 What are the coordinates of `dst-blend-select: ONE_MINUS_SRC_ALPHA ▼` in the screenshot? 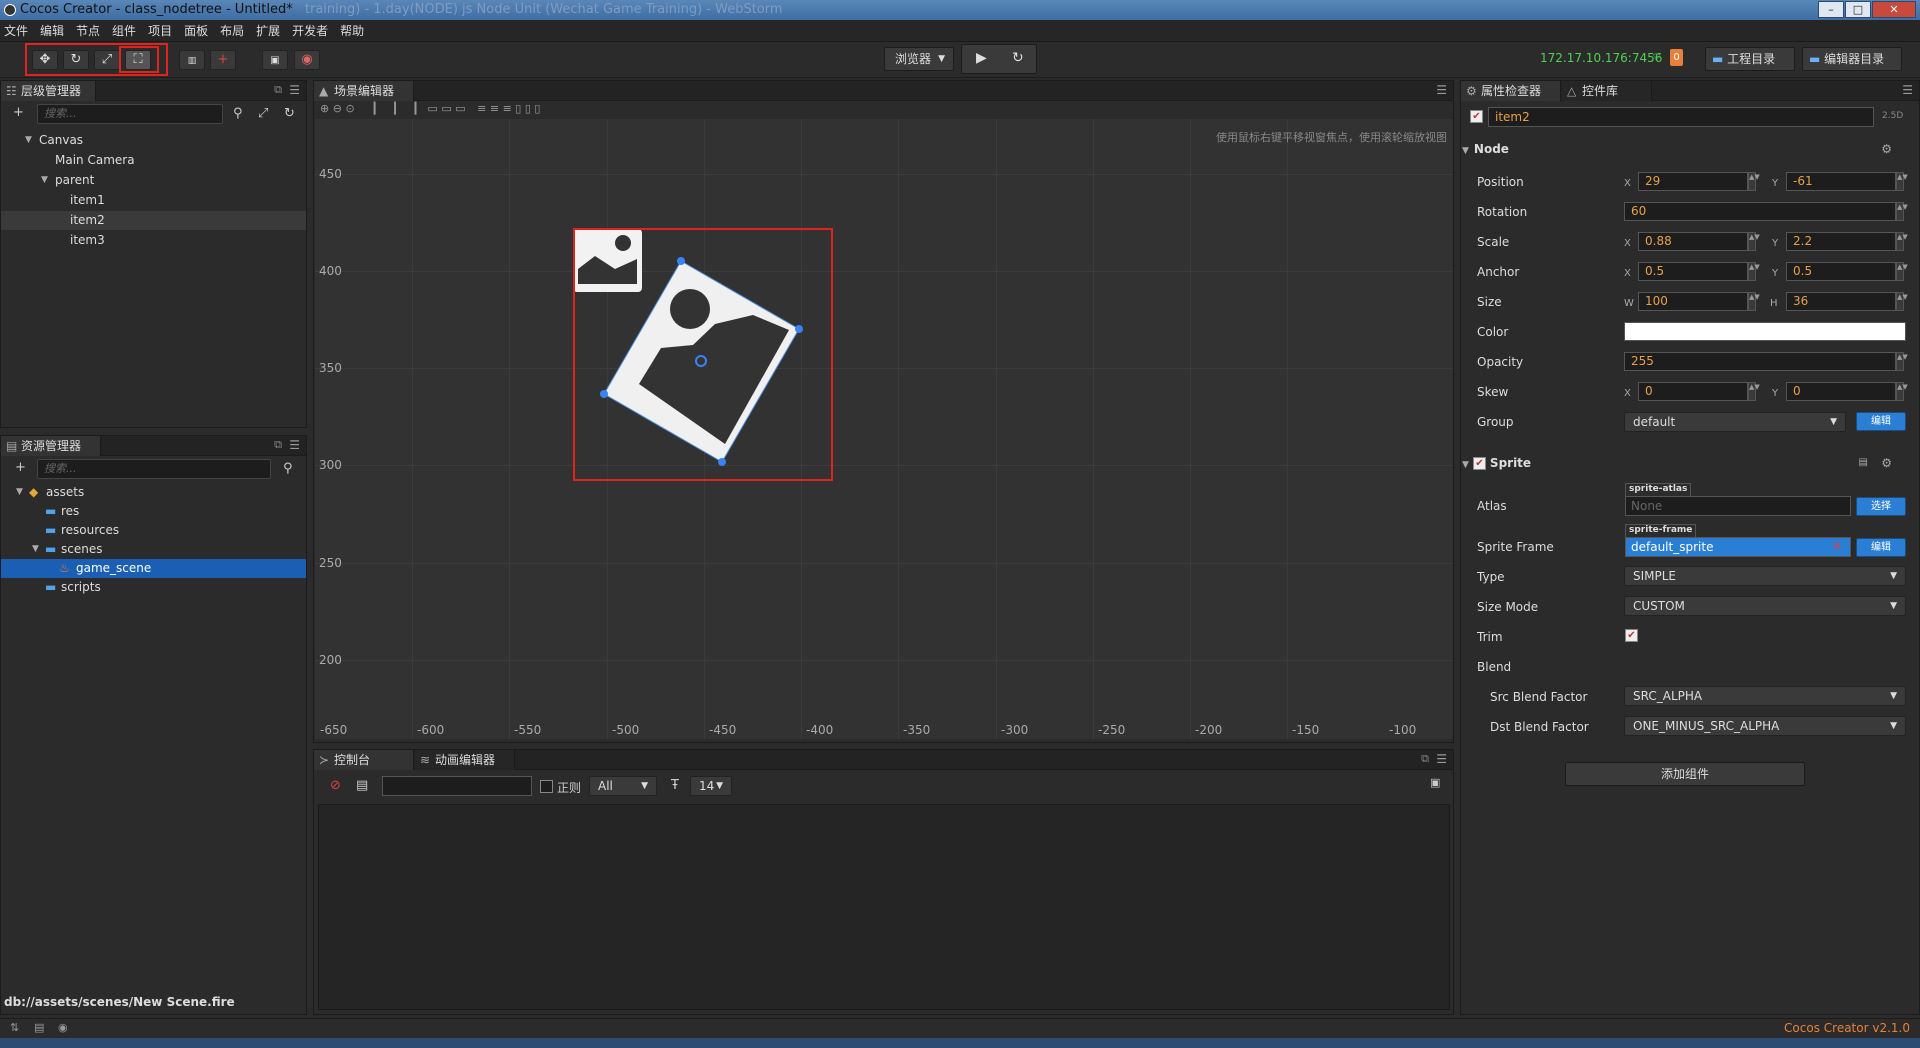 It's located at (1765, 726).